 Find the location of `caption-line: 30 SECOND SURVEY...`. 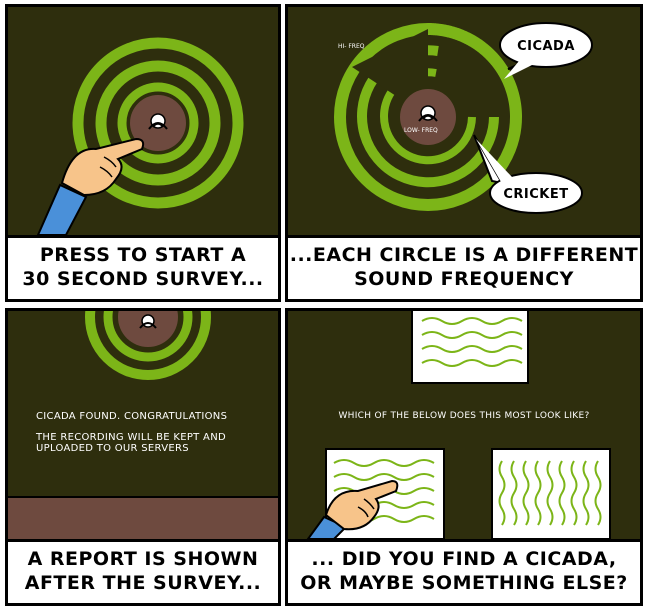

caption-line: 30 SECOND SURVEY... is located at coordinates (143, 279).